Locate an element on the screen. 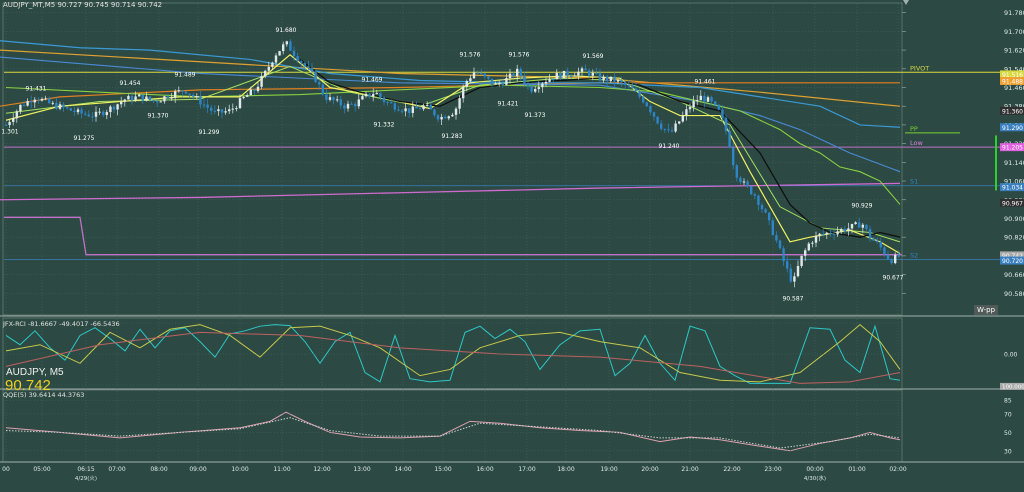 The image size is (1024, 492). price-tag-label: 91.360 is located at coordinates (1012, 111).